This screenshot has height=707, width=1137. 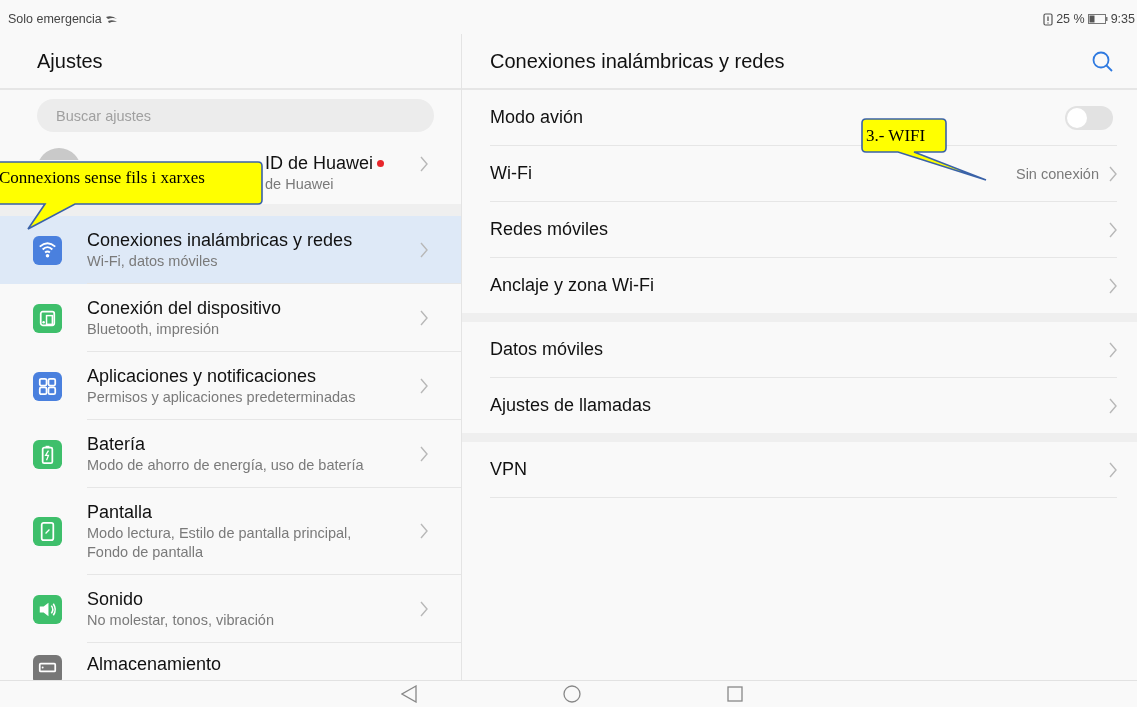 What do you see at coordinates (803, 405) in the screenshot?
I see `settings-row: Ajustes de llamadas` at bounding box center [803, 405].